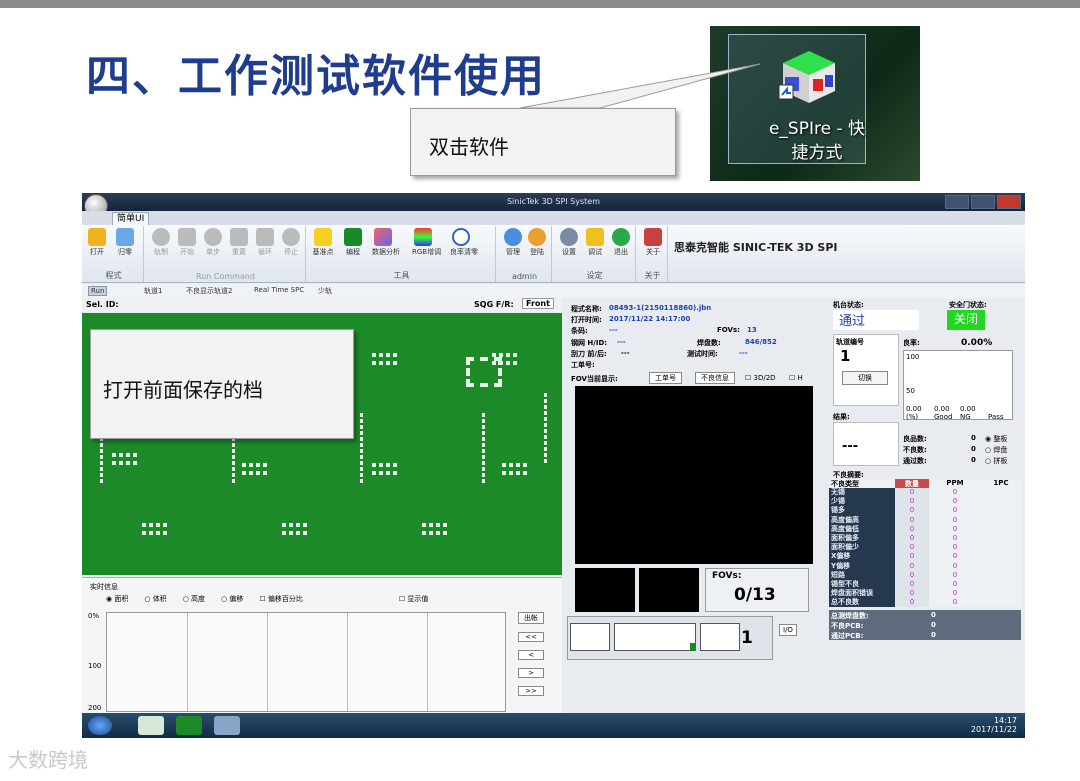  What do you see at coordinates (925, 502) in the screenshot?
I see `defect-row: 少锡 0 0` at bounding box center [925, 502].